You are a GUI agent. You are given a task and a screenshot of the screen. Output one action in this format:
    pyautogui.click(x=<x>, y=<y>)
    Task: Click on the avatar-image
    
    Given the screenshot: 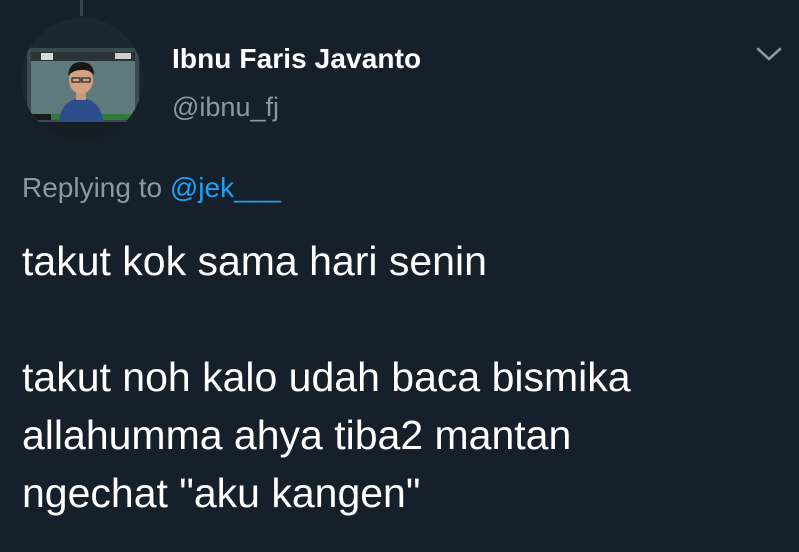 What is the action you would take?
    pyautogui.click(x=82, y=79)
    